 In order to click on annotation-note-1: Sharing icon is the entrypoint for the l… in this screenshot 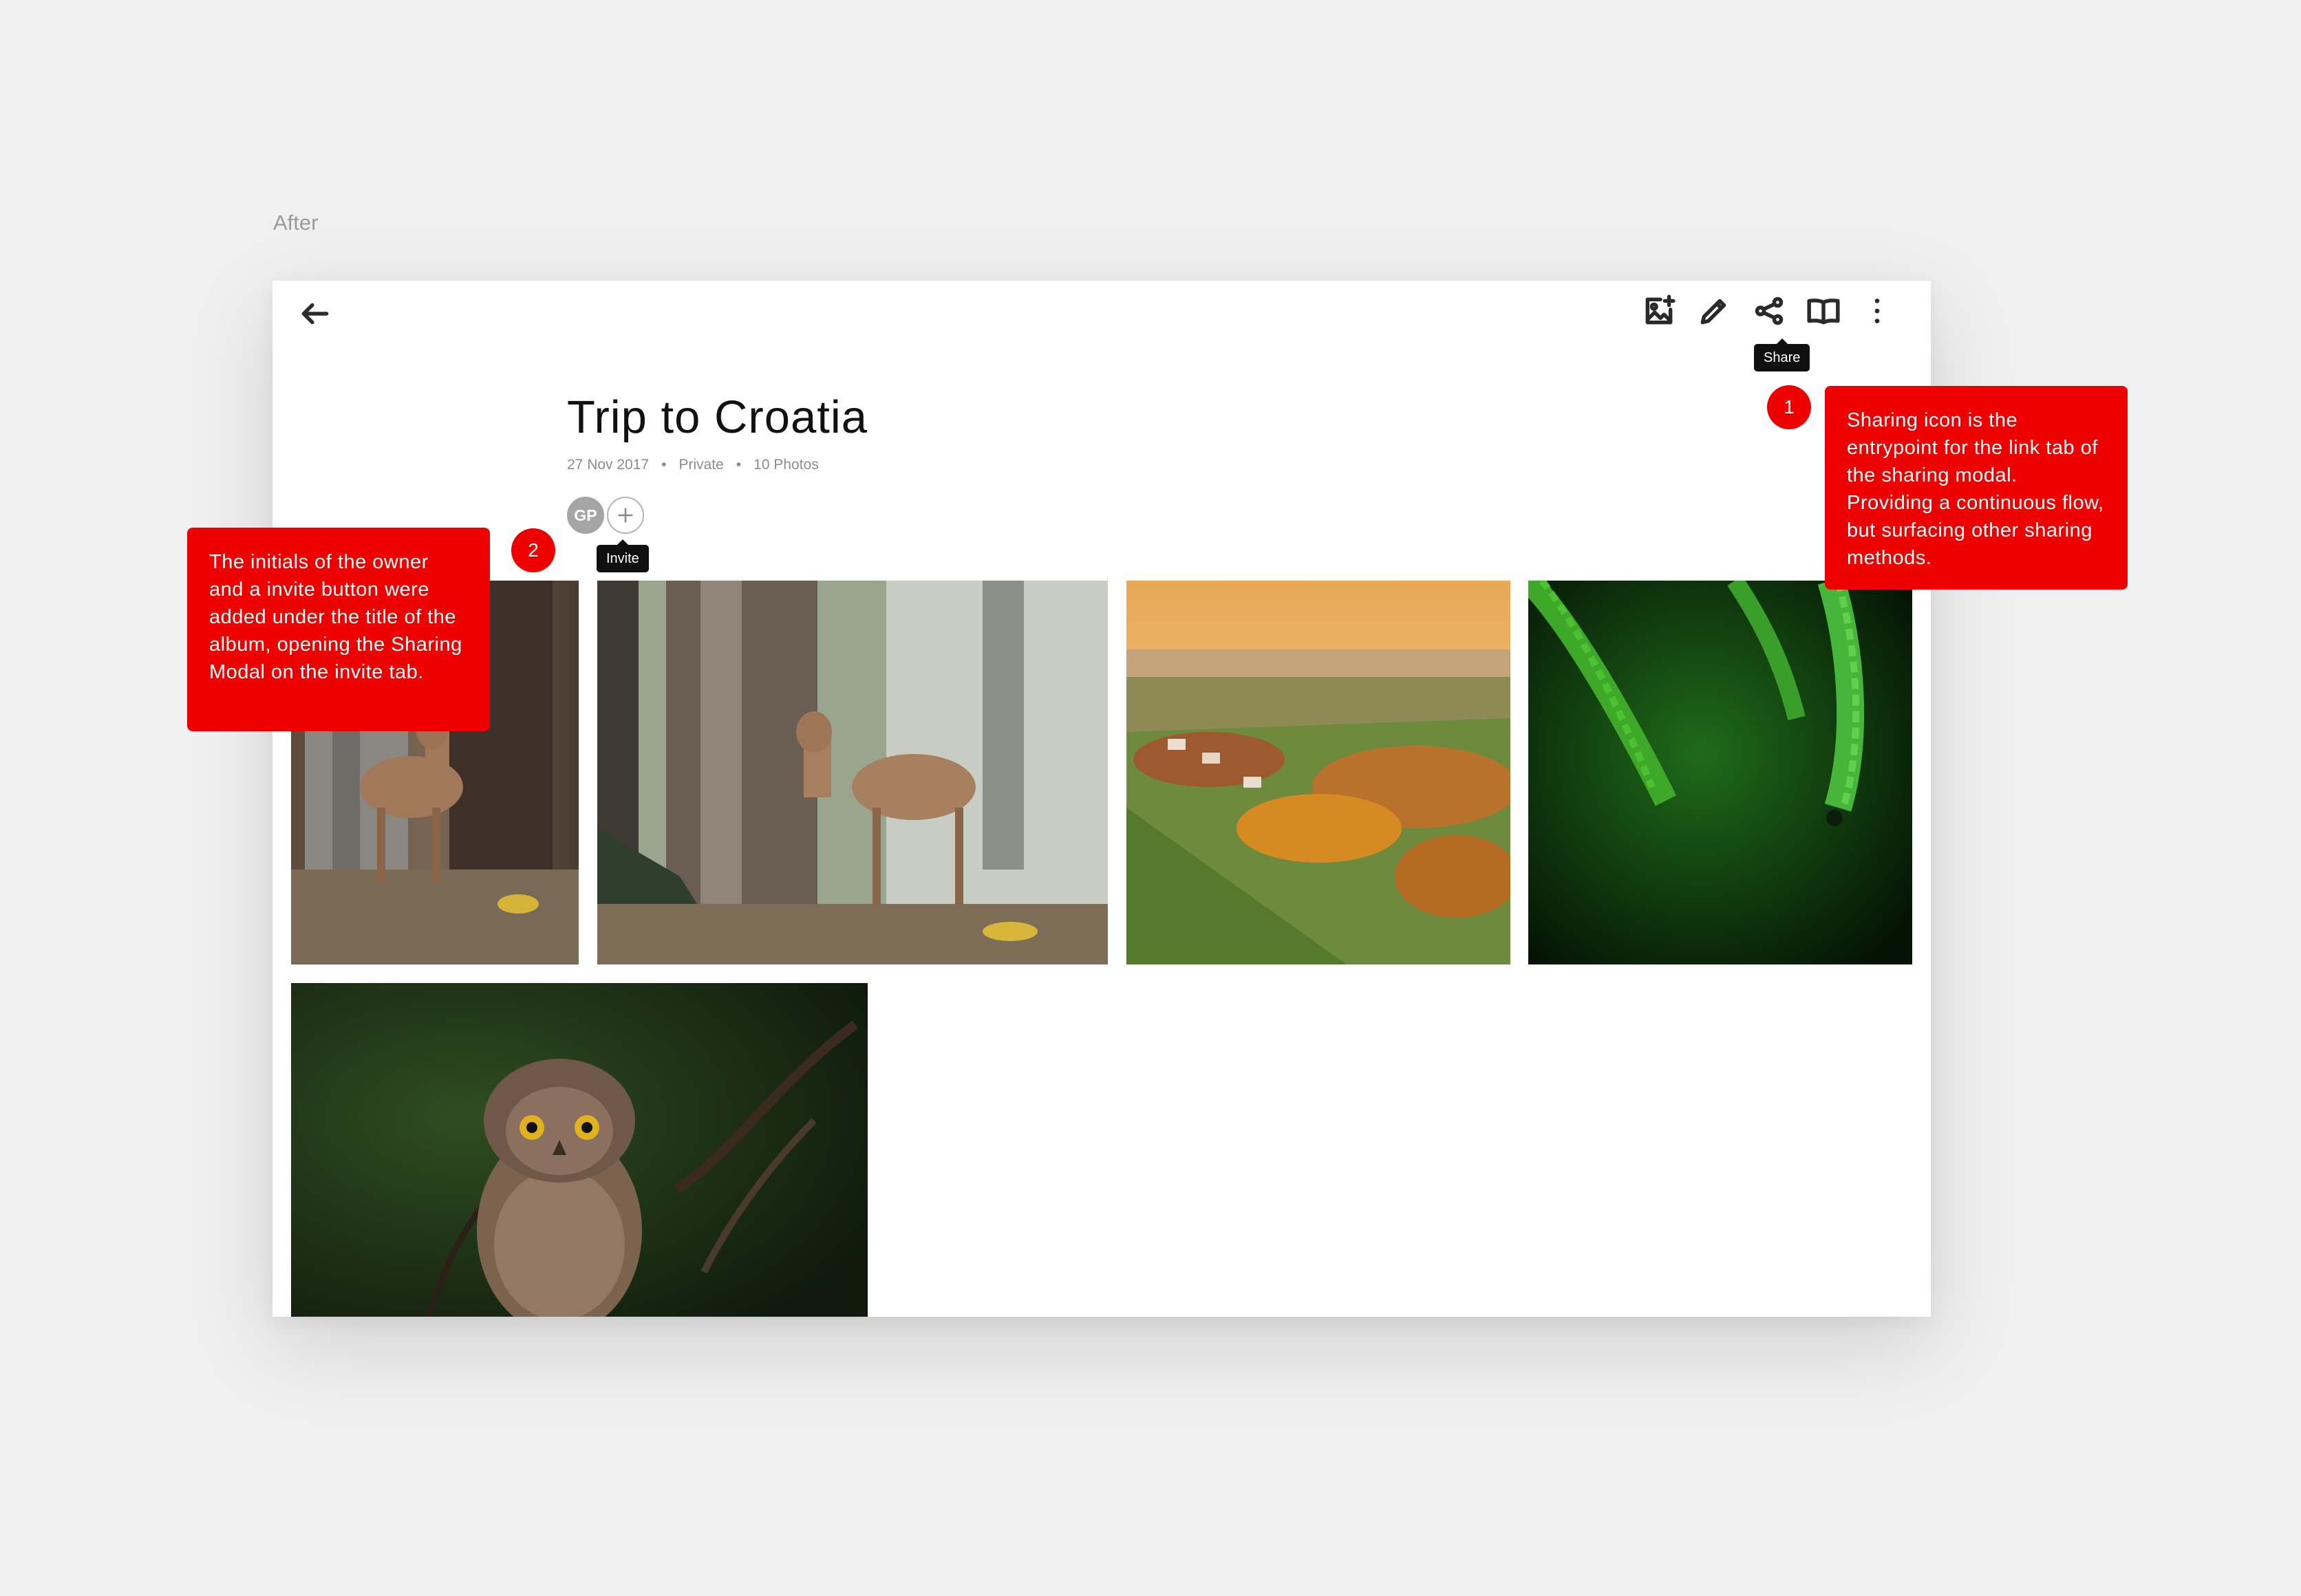, I will do `click(1976, 488)`.